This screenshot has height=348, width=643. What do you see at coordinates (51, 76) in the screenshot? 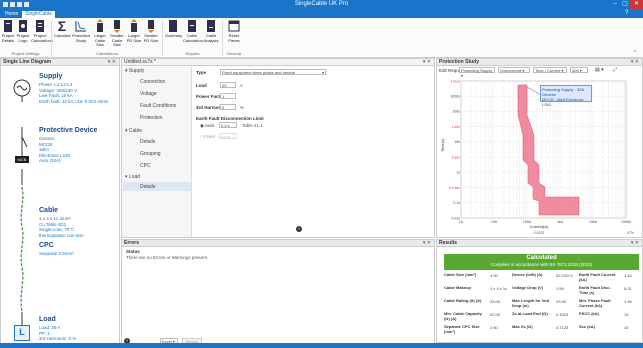
I see `supply-heading: Supply` at bounding box center [51, 76].